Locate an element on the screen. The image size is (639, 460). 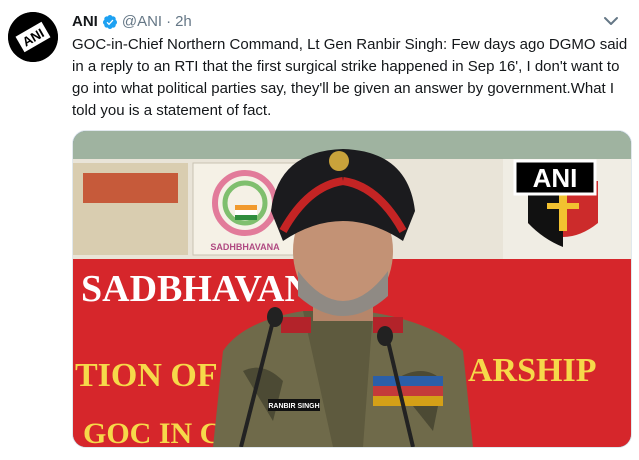
banner-text-scholarship: ARSHIP is located at coordinates (532, 370).